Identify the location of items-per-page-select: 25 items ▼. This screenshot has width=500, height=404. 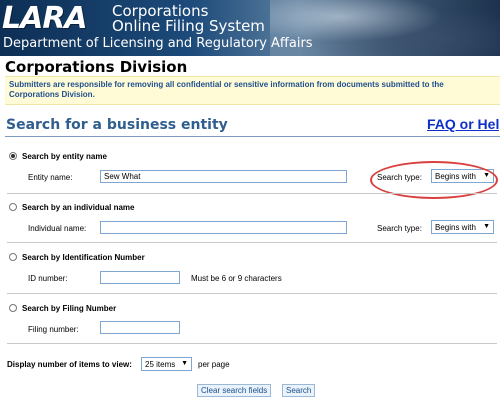
(166, 364).